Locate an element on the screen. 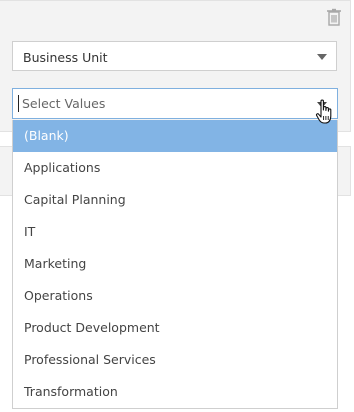 The image size is (354, 412). text-cursor is located at coordinates (18, 103).